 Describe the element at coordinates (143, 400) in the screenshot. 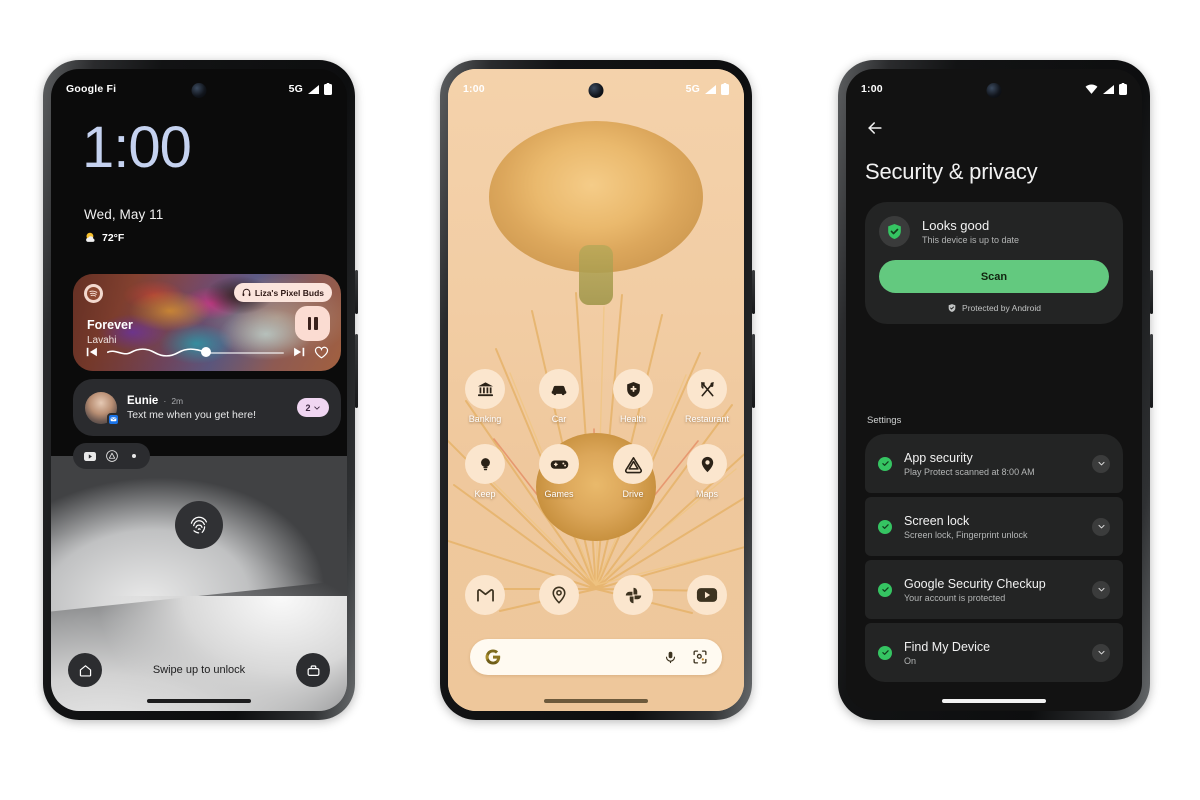

I see `notification-sender: Eunie` at that location.